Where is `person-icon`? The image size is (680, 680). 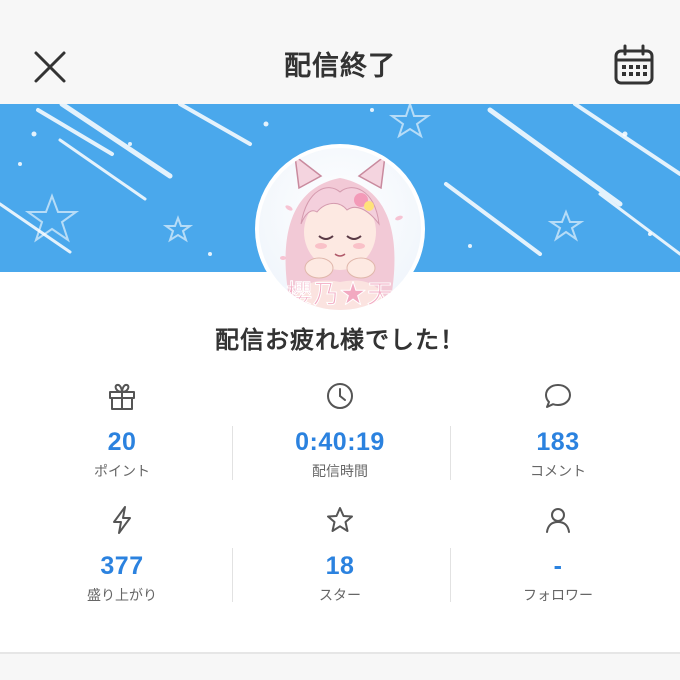 person-icon is located at coordinates (558, 520).